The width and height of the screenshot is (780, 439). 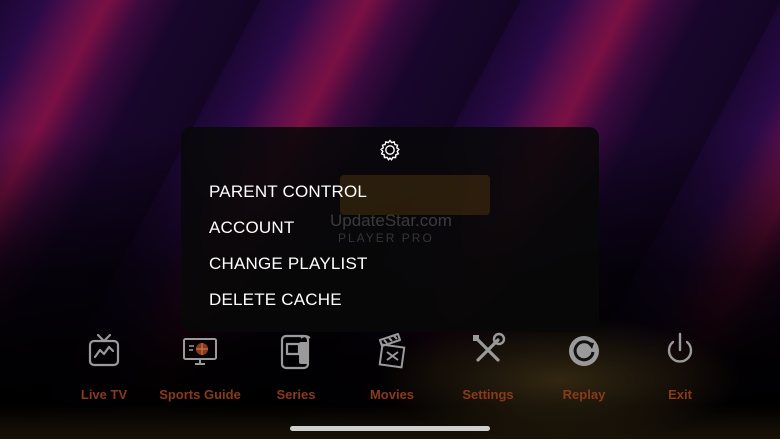 What do you see at coordinates (392, 394) in the screenshot?
I see `dock-label: Movies` at bounding box center [392, 394].